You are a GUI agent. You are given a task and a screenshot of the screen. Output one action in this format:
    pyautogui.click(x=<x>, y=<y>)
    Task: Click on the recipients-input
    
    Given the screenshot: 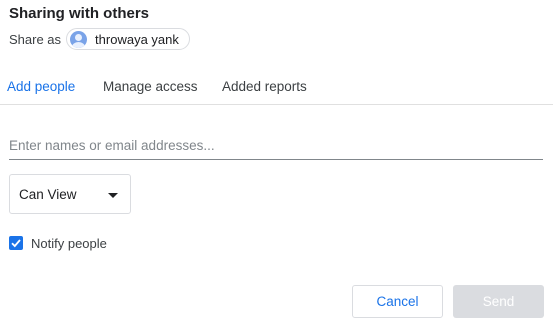 What is the action you would take?
    pyautogui.click(x=276, y=146)
    